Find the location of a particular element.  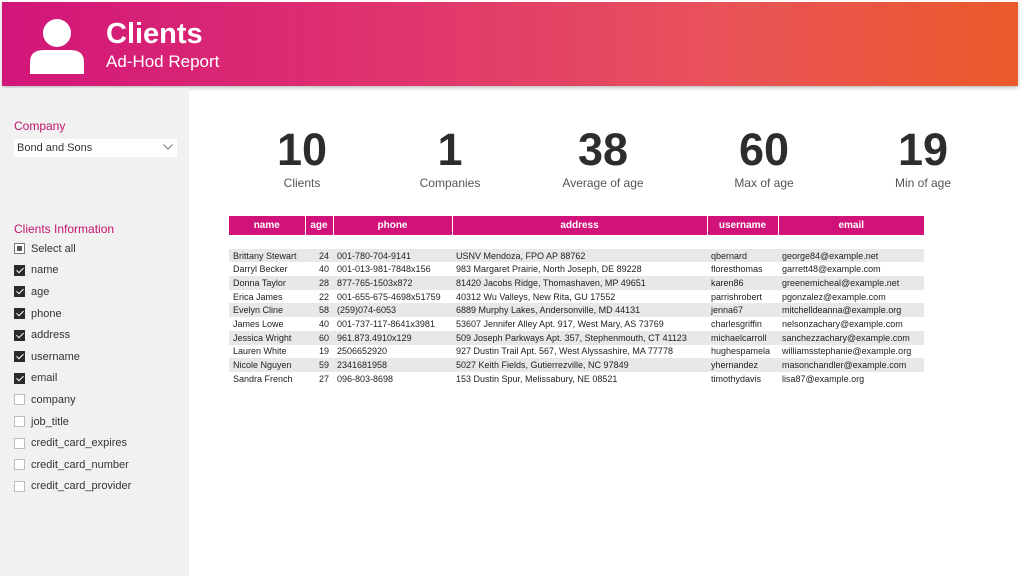

cell-name: James Lowe is located at coordinates (258, 323).